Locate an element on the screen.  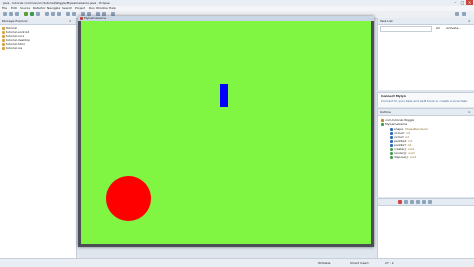
menu-search: Search is located at coordinates (67, 8).